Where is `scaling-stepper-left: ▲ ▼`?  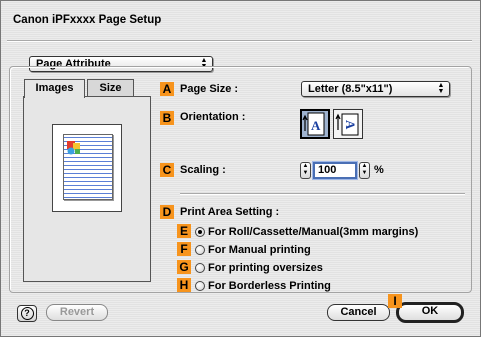 scaling-stepper-left: ▲ ▼ is located at coordinates (305, 170).